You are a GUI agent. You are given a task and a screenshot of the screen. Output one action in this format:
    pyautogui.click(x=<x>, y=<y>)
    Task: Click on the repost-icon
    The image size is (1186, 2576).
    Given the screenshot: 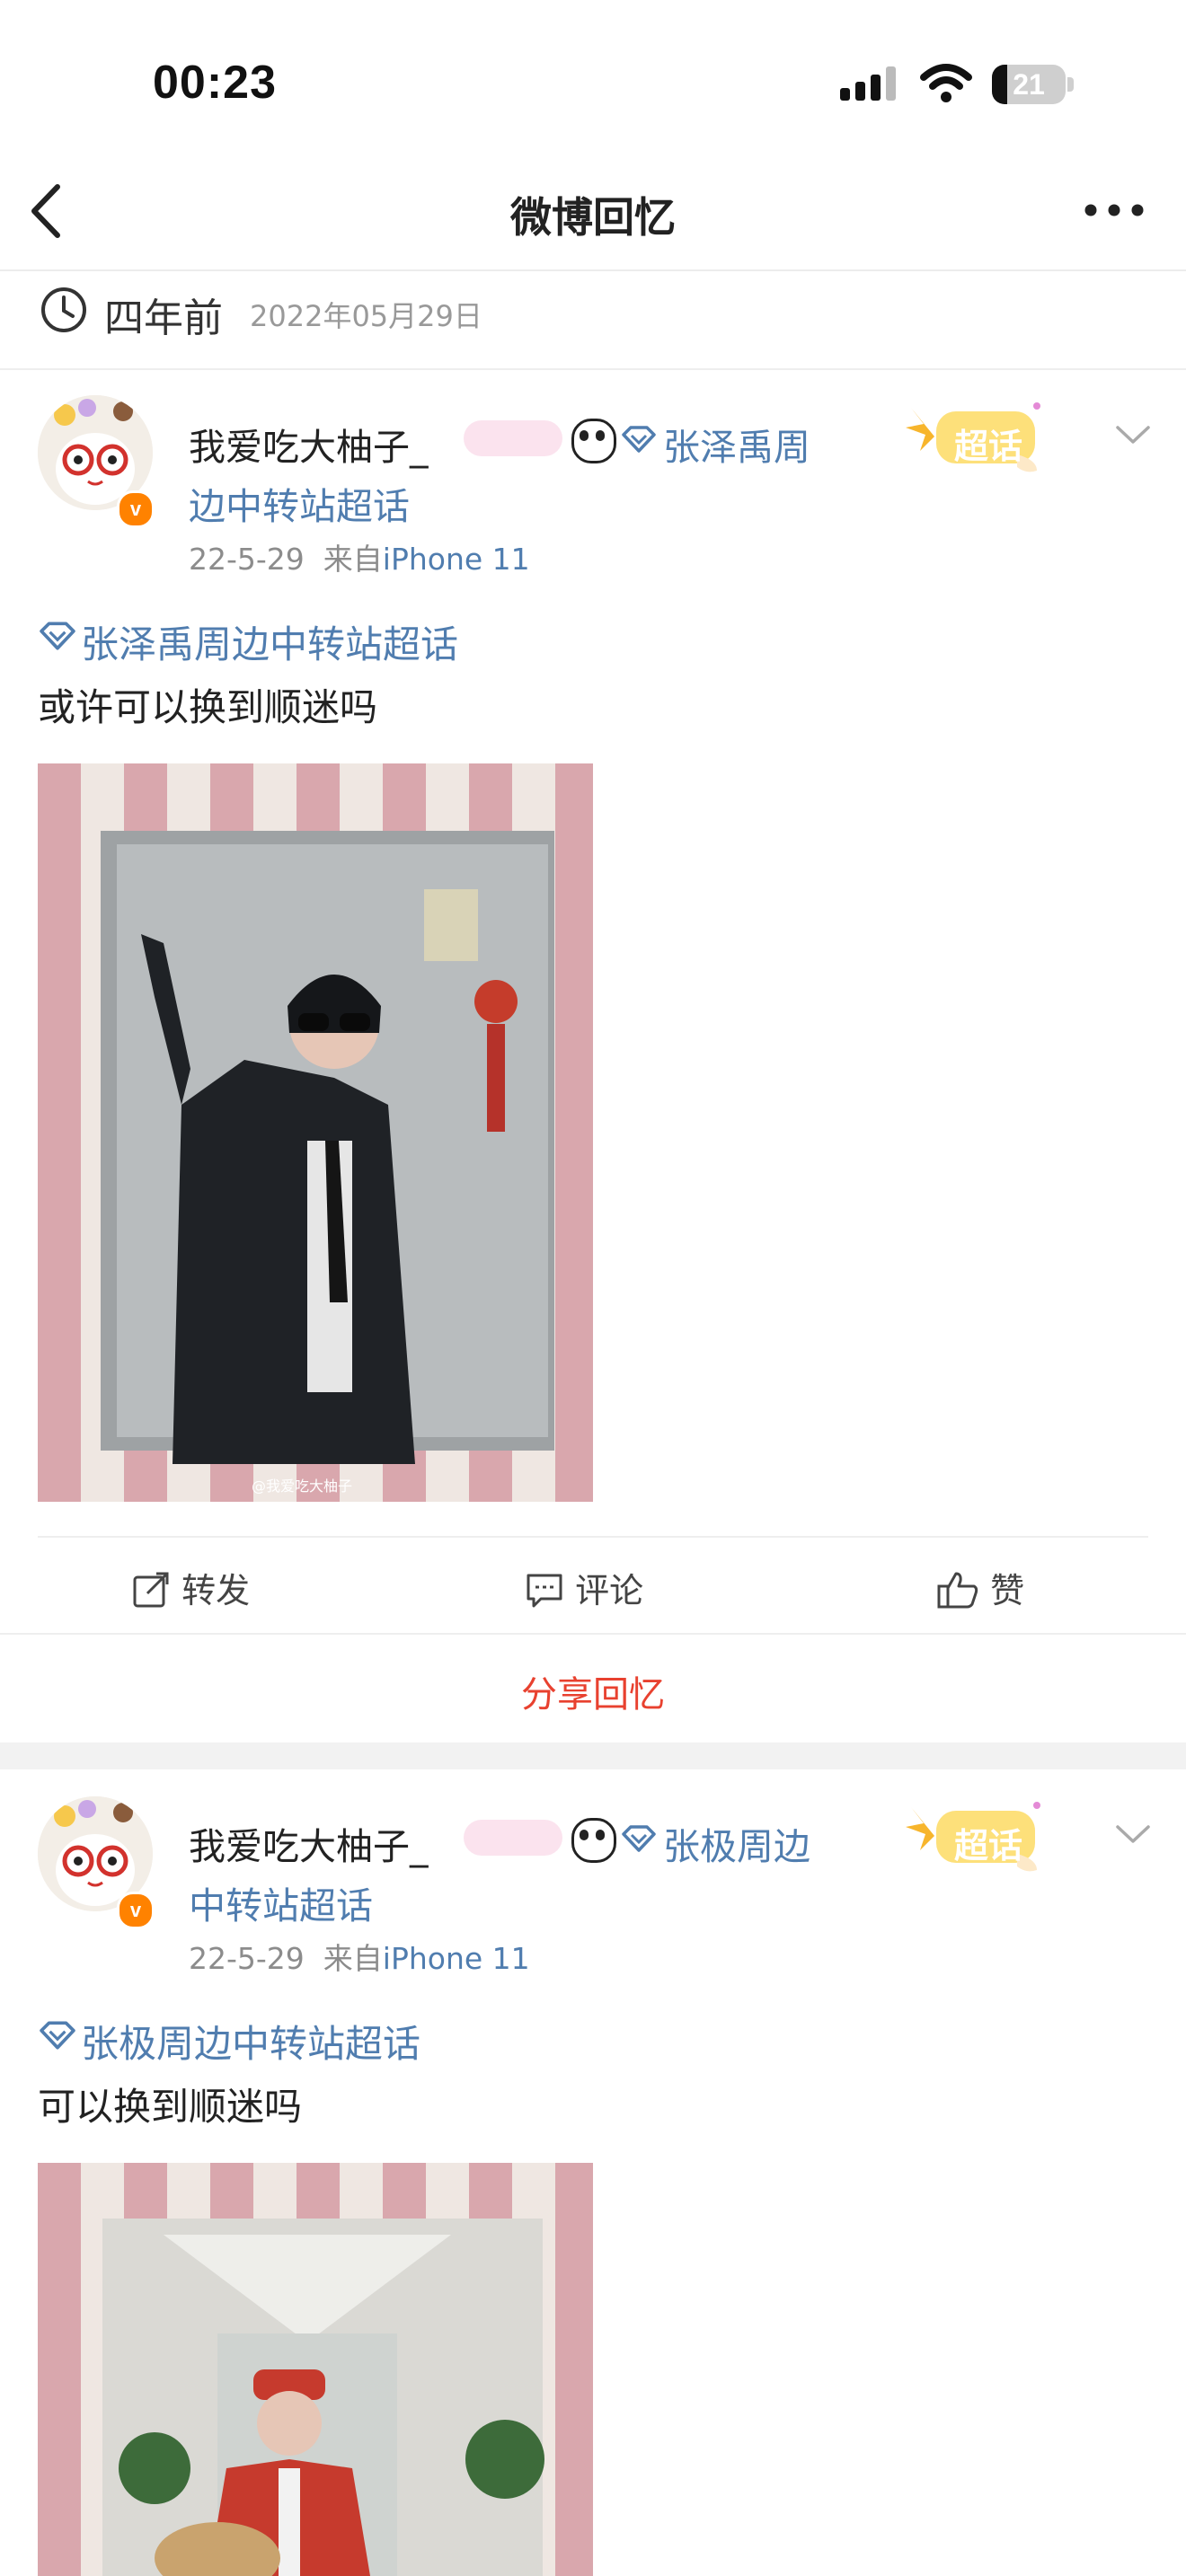 What is the action you would take?
    pyautogui.click(x=151, y=1590)
    